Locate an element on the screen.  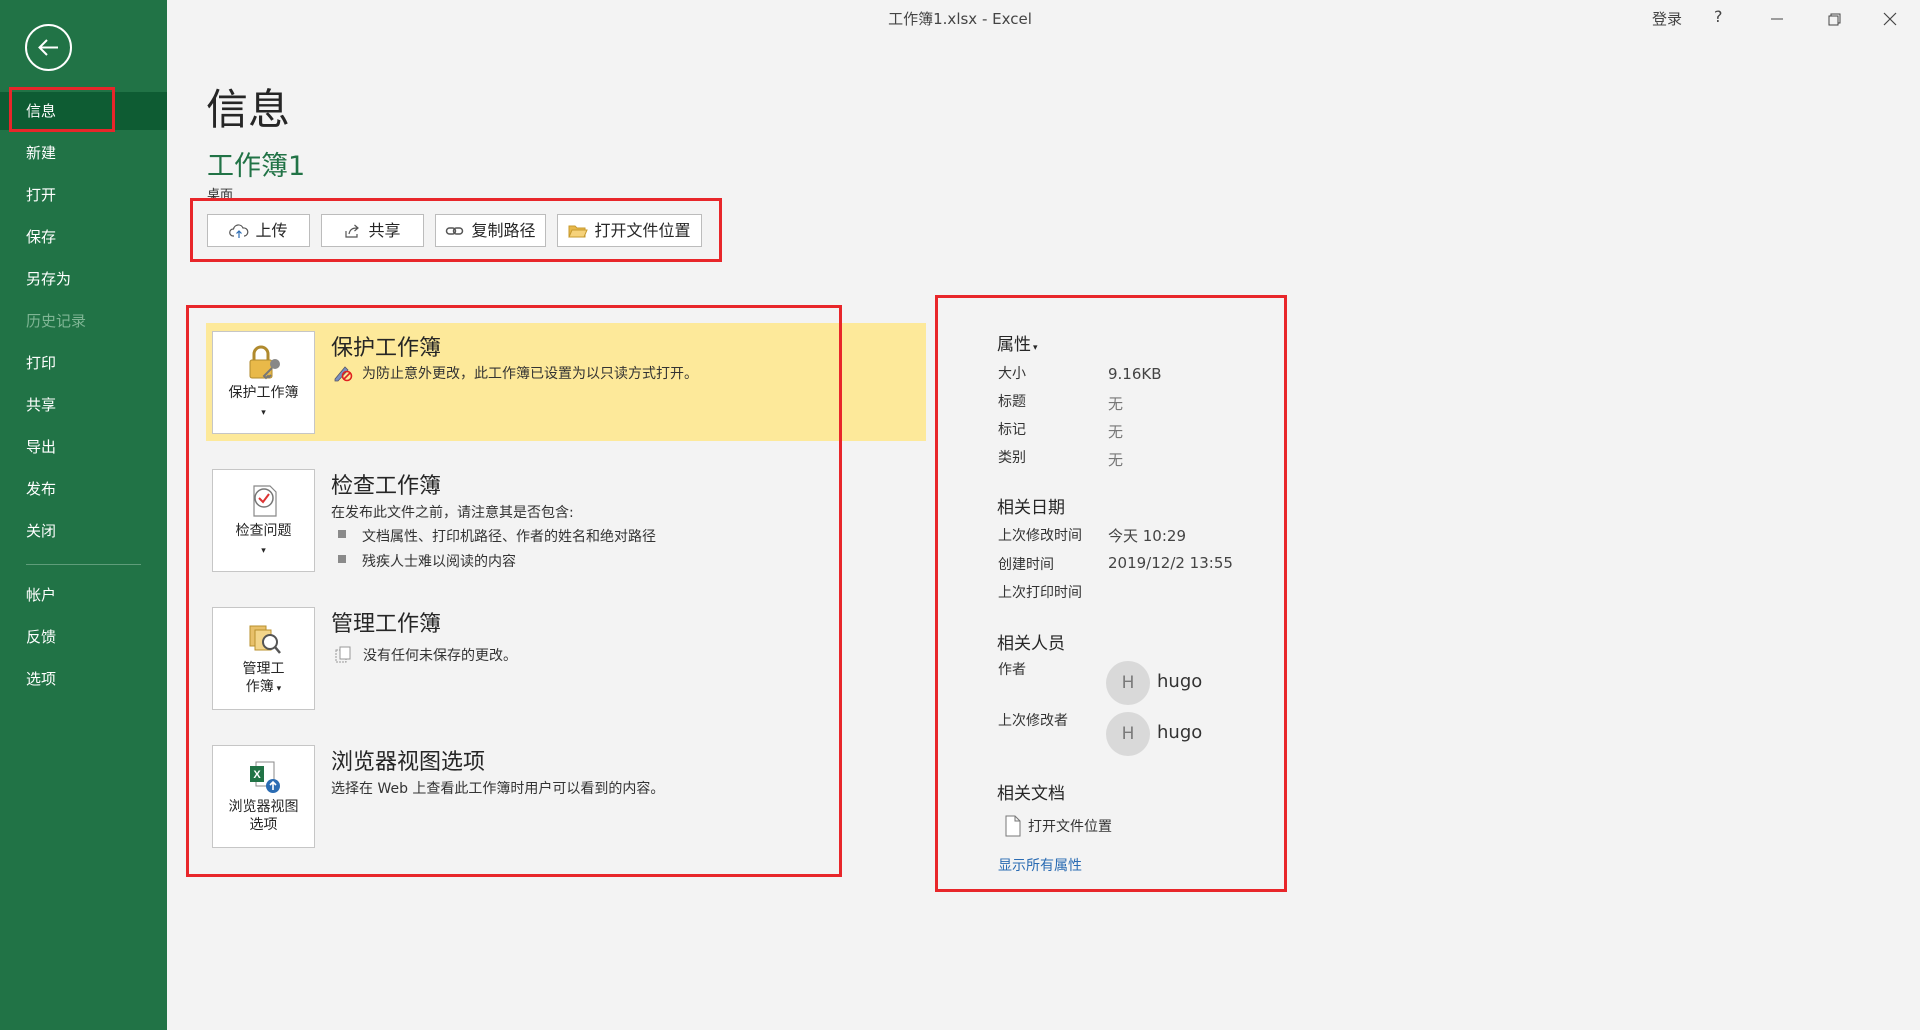
manage-title: 管理工作簿 is located at coordinates (386, 624).